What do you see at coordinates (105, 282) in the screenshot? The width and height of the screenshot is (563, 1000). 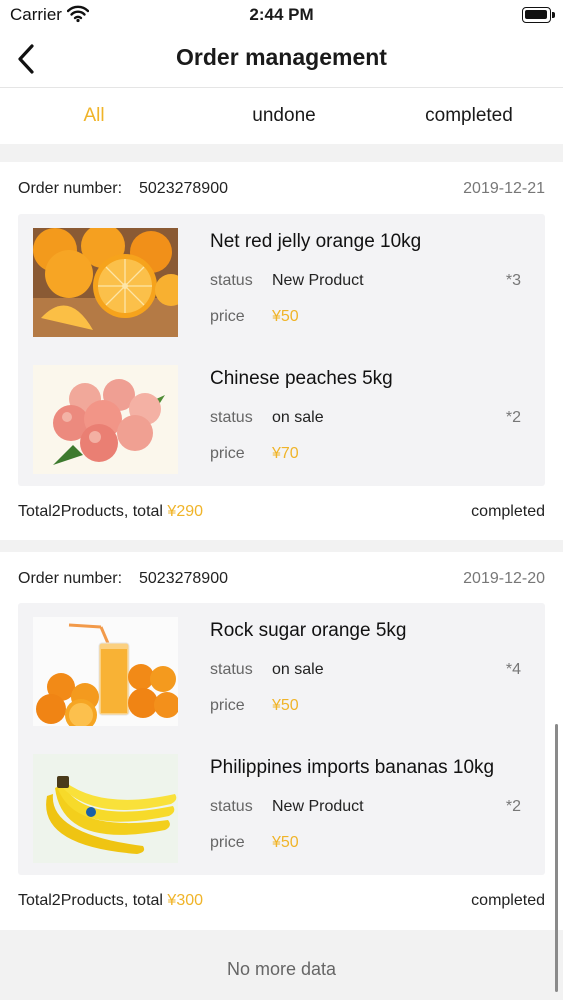 I see `orange-image` at bounding box center [105, 282].